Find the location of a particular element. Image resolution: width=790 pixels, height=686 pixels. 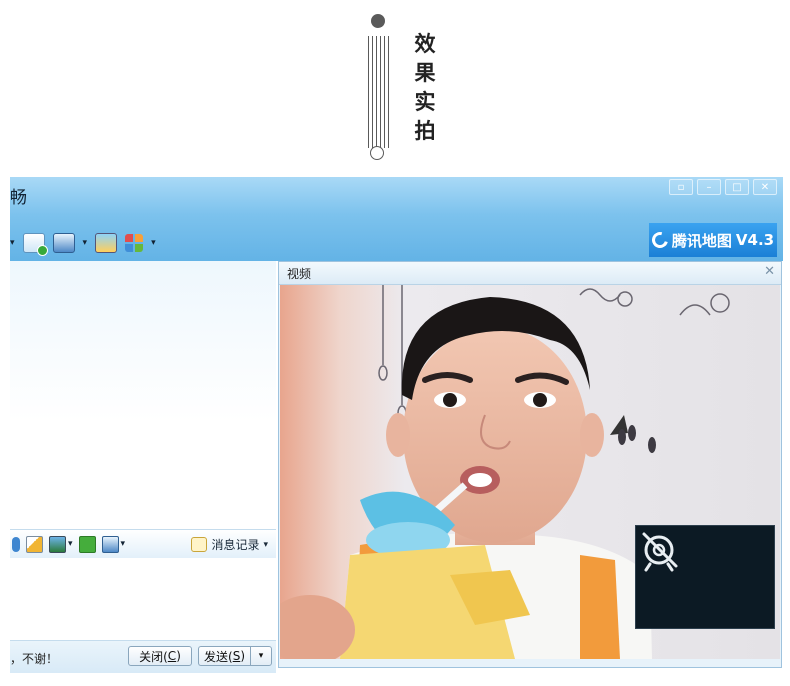

chat-log is located at coordinates (143, 395).